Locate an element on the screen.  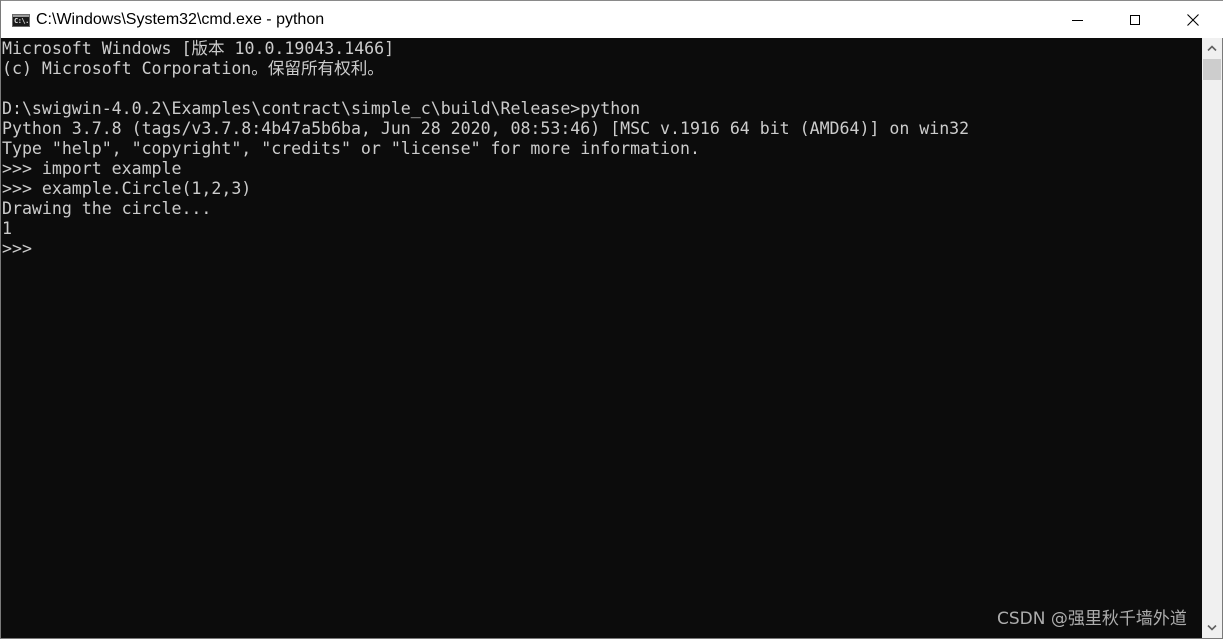
chevron-up-icon is located at coordinates (1212, 48).